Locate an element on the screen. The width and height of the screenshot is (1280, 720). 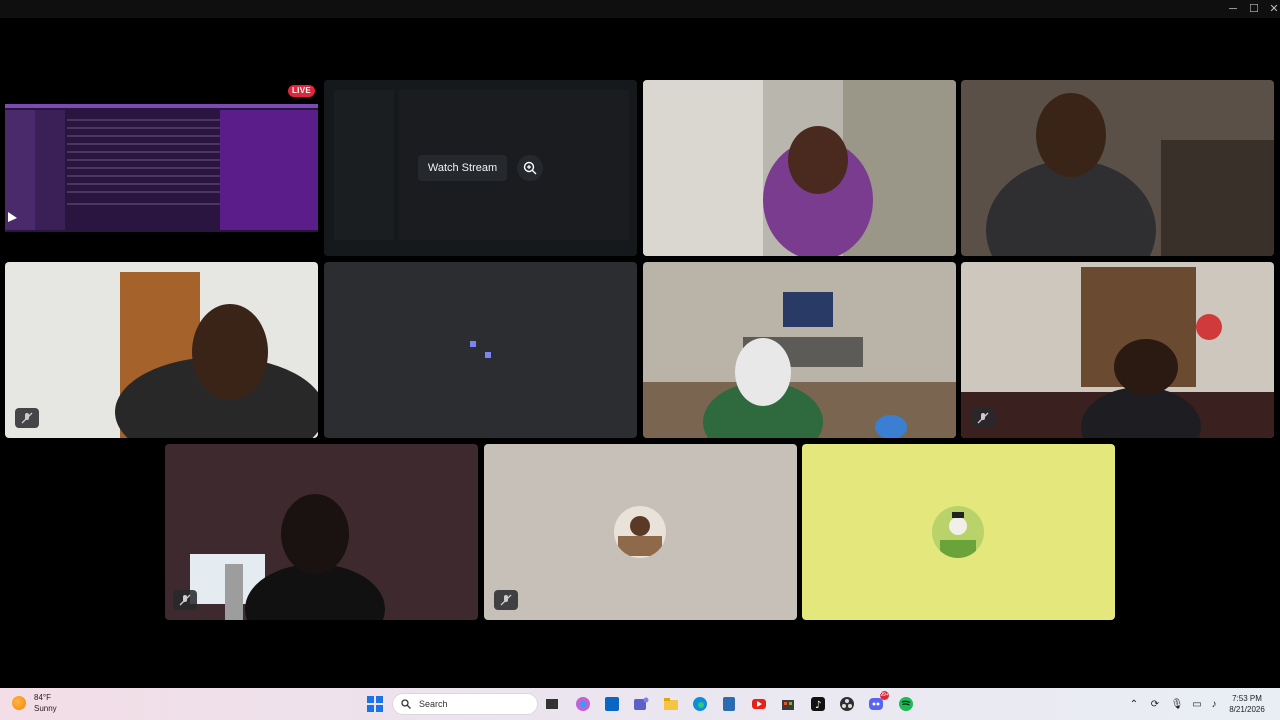
spotify-icon is located at coordinates (906, 704).